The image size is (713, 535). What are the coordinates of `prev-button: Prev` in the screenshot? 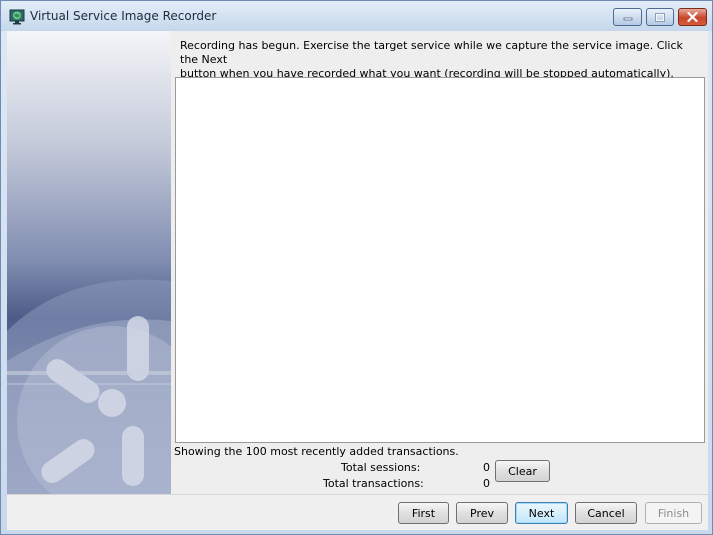 It's located at (482, 513).